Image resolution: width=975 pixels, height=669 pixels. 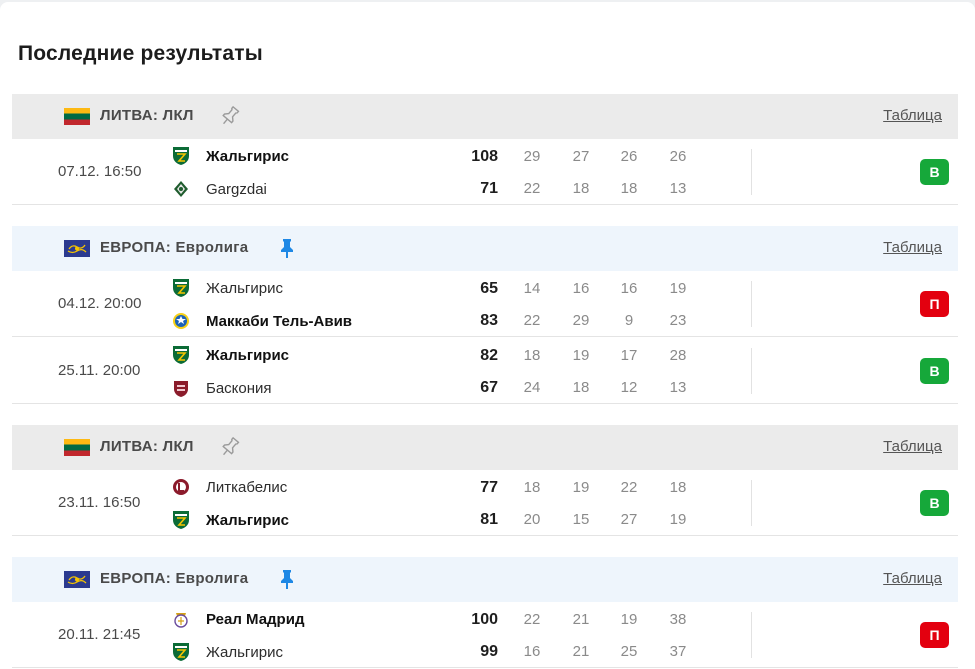 What do you see at coordinates (489, 355) in the screenshot?
I see `home-total-score: 82` at bounding box center [489, 355].